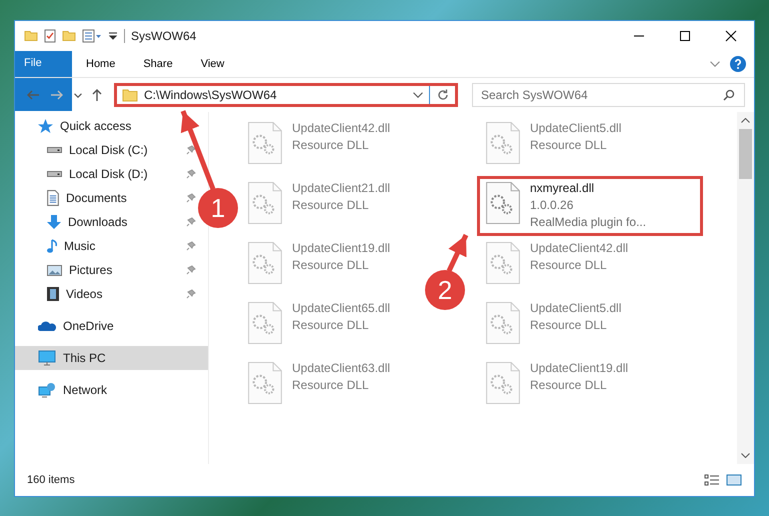 The image size is (769, 516). What do you see at coordinates (745, 120) in the screenshot?
I see `scroll-up-icon` at bounding box center [745, 120].